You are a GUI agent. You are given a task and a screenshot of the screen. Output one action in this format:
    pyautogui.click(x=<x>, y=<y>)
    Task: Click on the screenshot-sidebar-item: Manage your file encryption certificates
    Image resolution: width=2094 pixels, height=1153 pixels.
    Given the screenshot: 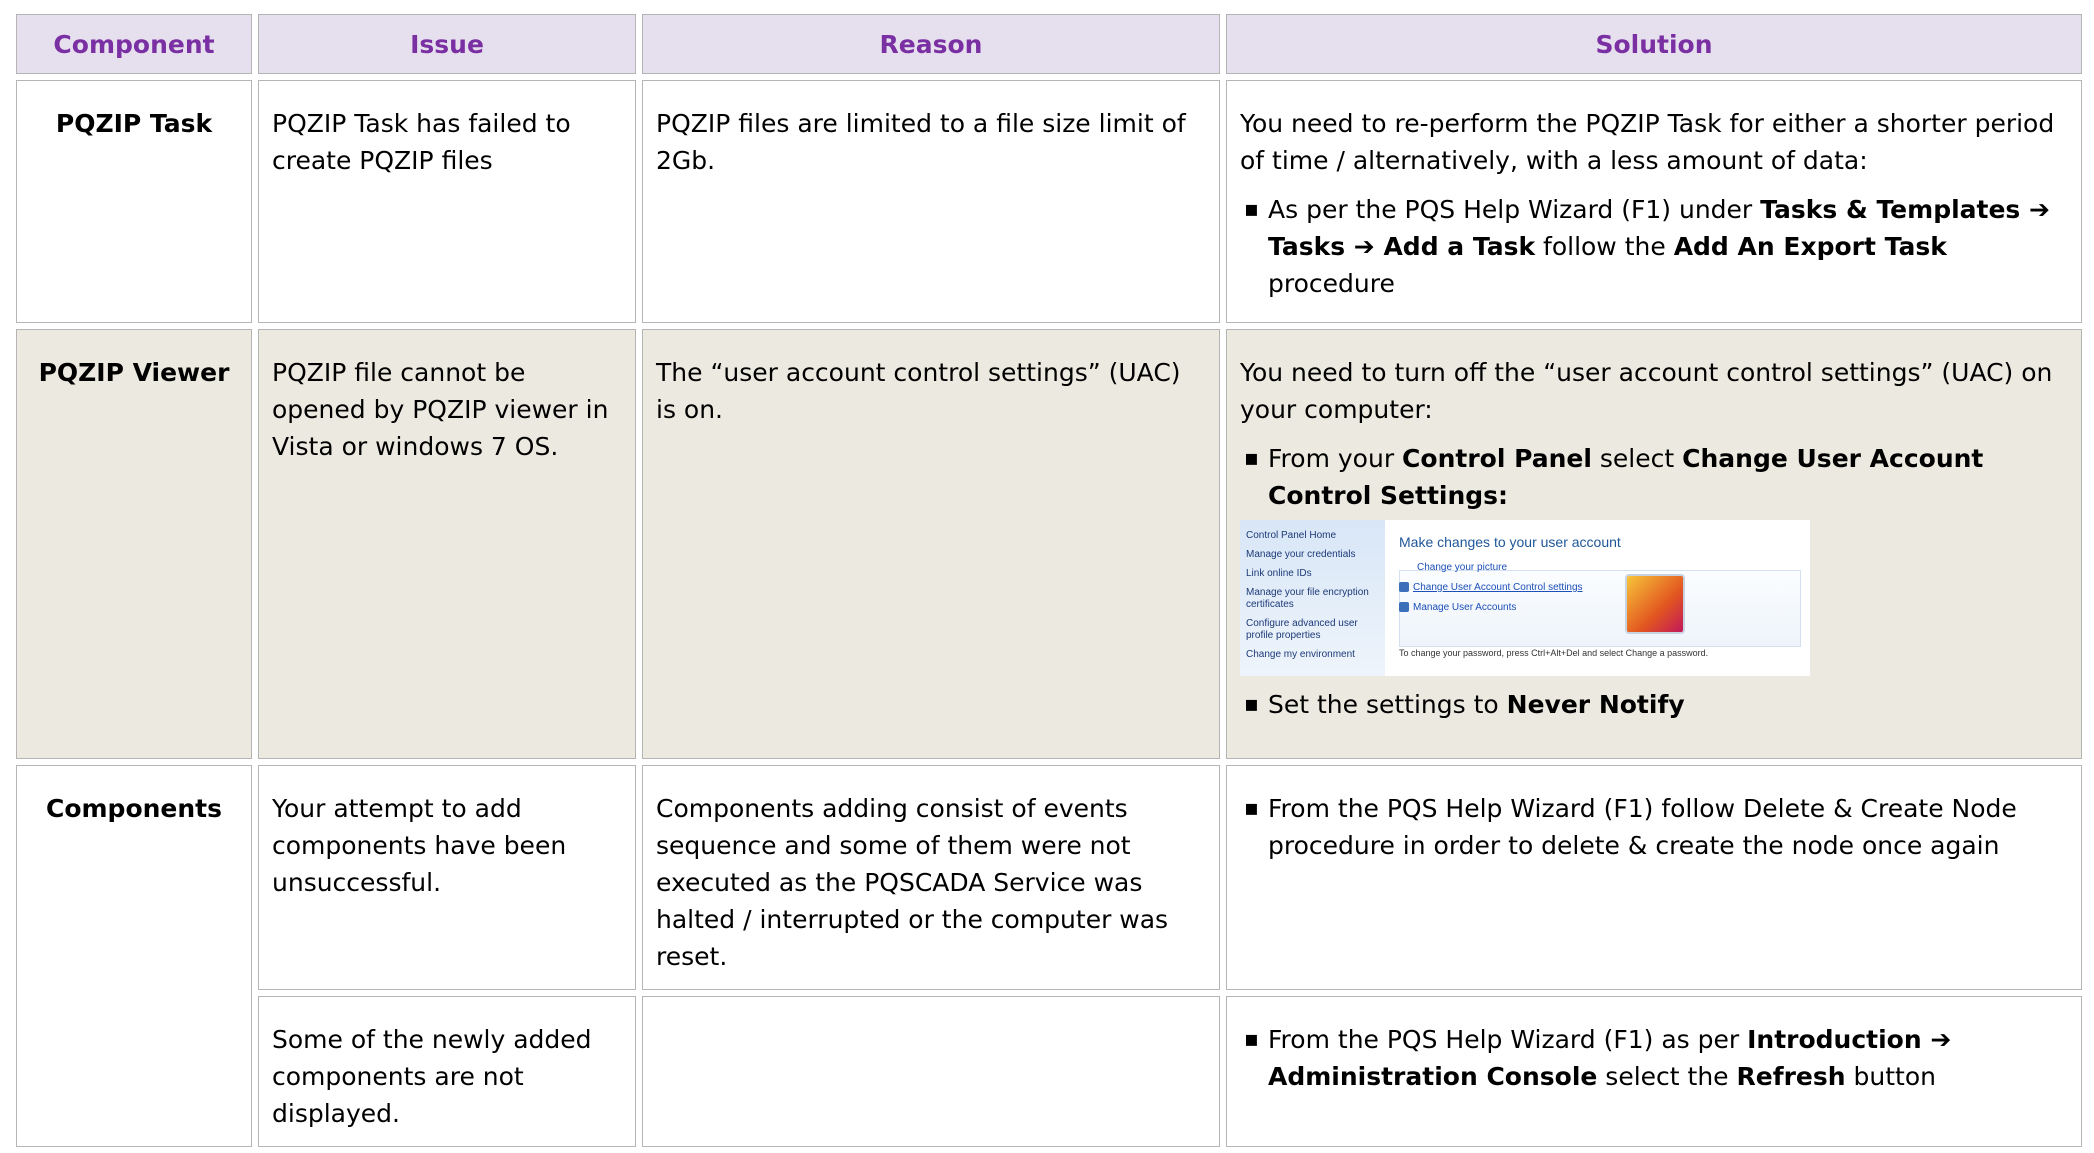 What is the action you would take?
    pyautogui.click(x=1307, y=598)
    